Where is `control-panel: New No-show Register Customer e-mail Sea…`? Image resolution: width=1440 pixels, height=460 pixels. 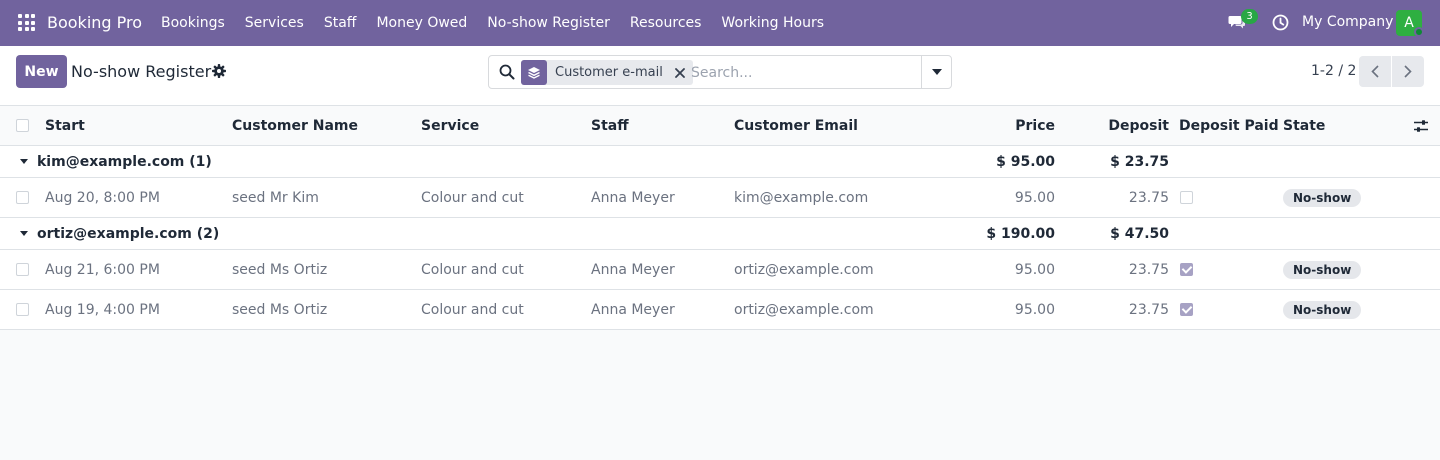 control-panel: New No-show Register Customer e-mail Sea… is located at coordinates (720, 76).